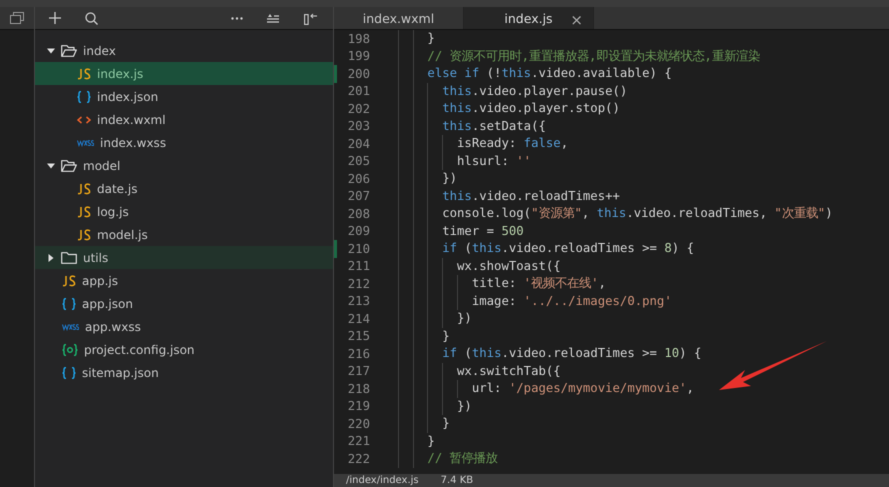  What do you see at coordinates (184, 280) in the screenshot?
I see `tree-item: app.js` at bounding box center [184, 280].